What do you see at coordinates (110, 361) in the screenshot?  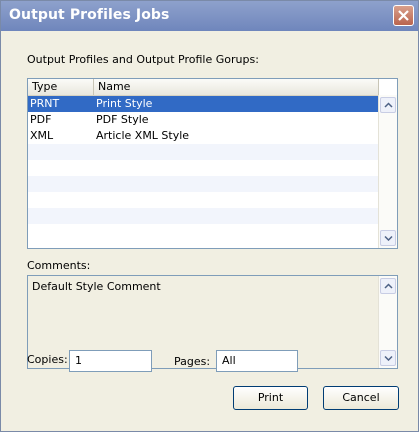 I see `copies-input: 1` at bounding box center [110, 361].